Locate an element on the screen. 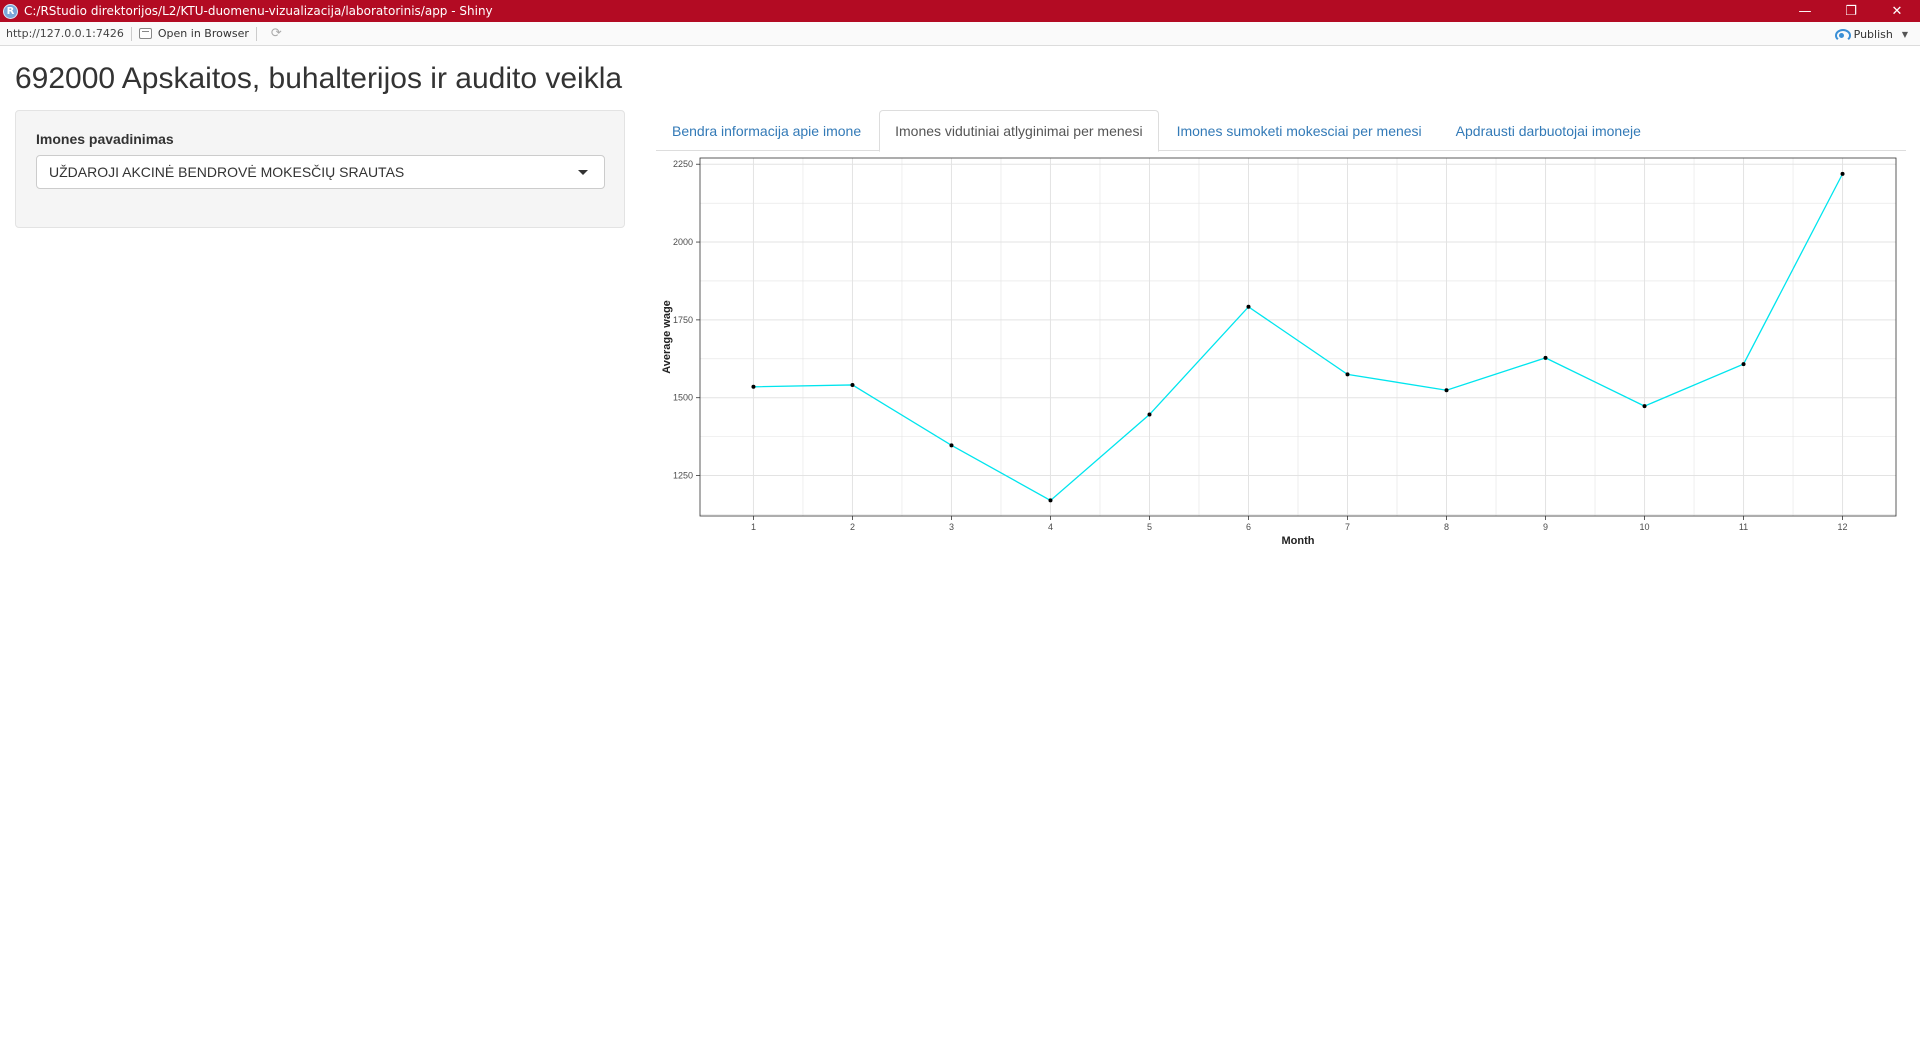 Image resolution: width=1920 pixels, height=1039 pixels. window-controls: — ❐ ✕ is located at coordinates (1851, 11).